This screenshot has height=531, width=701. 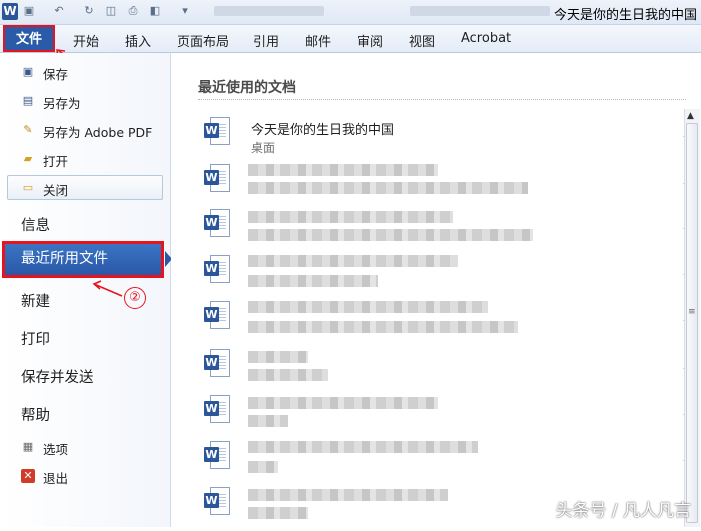 What do you see at coordinates (692, 312) in the screenshot?
I see `scroll-grip-icon: ≡` at bounding box center [692, 312].